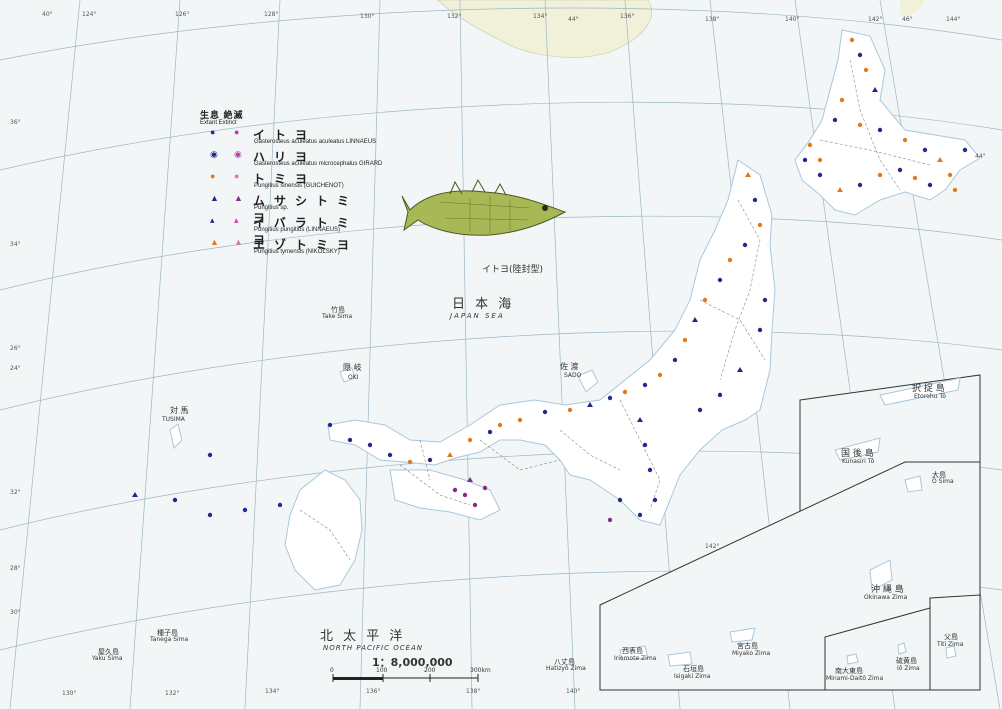 This screenshot has height=709, width=1002. What do you see at coordinates (213, 176) in the screenshot?
I see `extant-marker-icon: ●` at bounding box center [213, 176].